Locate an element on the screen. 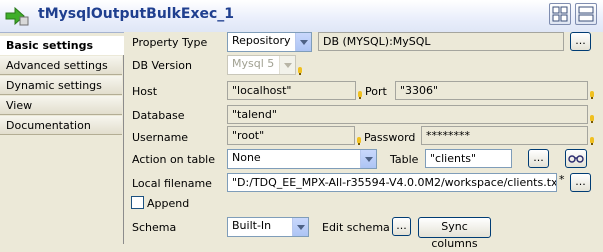 The height and width of the screenshot is (252, 603). action-on-table-label: Action on table is located at coordinates (174, 159).